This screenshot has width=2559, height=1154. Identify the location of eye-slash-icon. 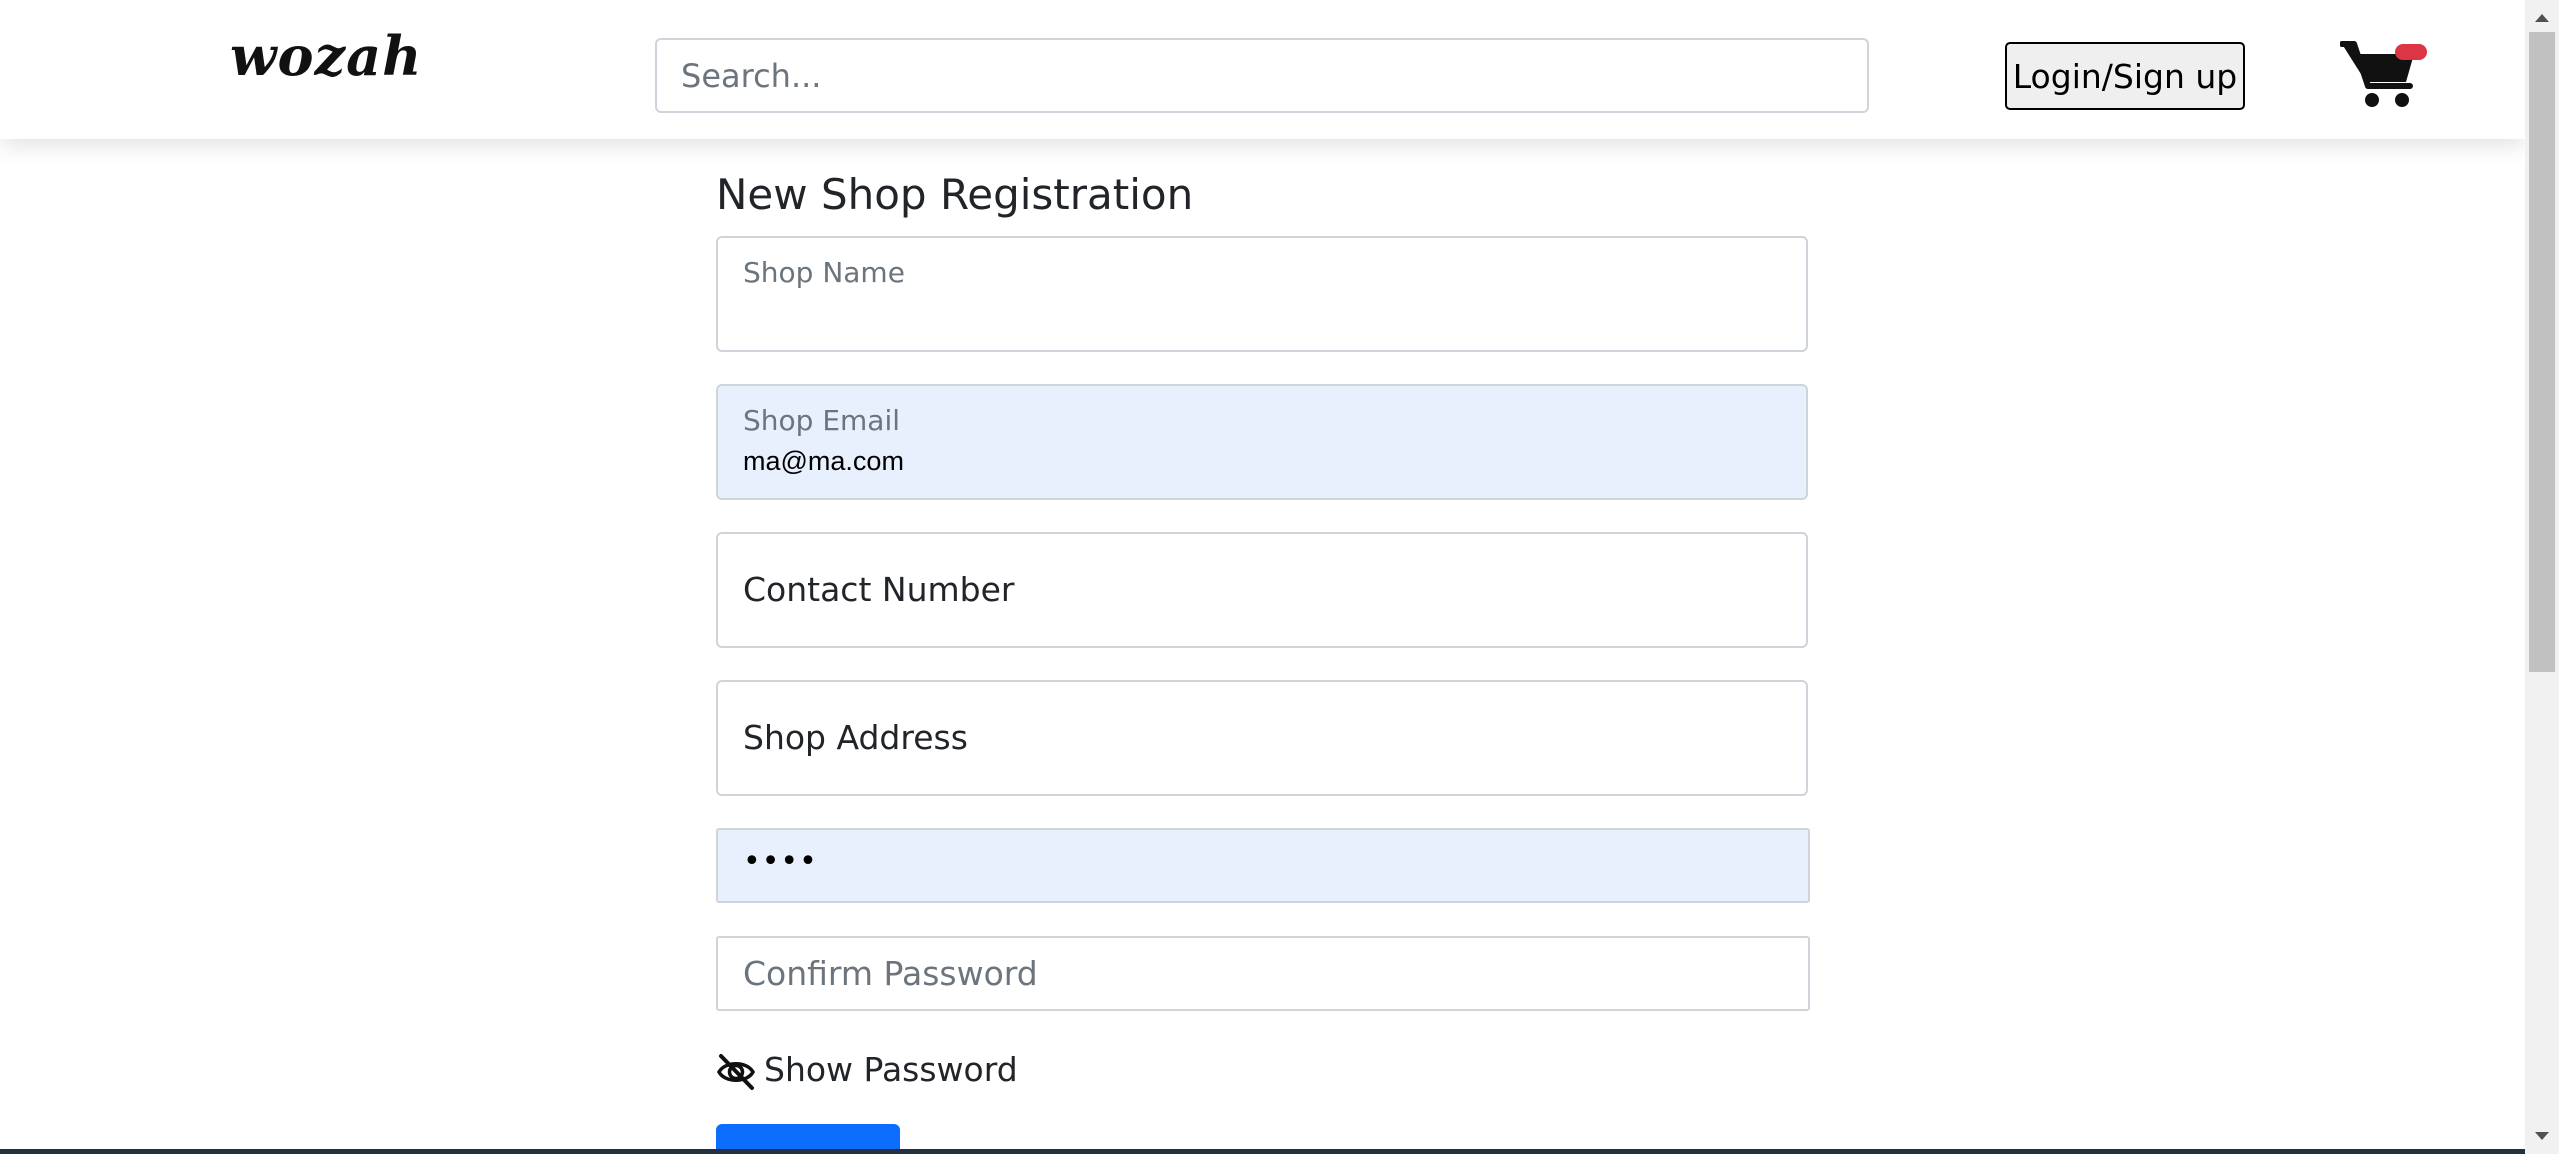
(736, 1072).